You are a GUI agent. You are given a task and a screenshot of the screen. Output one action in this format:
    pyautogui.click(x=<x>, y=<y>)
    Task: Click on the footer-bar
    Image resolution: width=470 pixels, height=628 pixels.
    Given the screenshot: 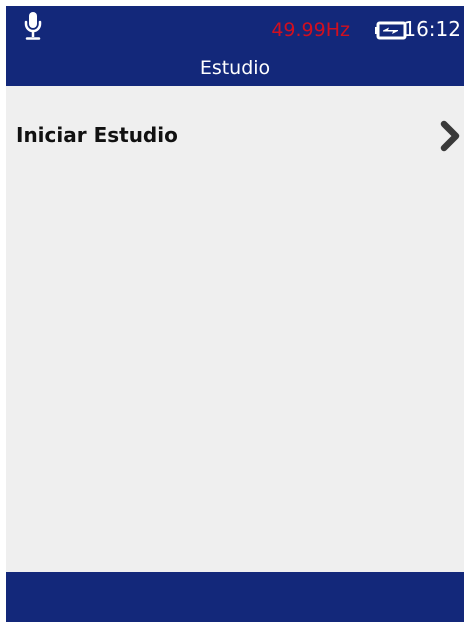 What is the action you would take?
    pyautogui.click(x=235, y=597)
    